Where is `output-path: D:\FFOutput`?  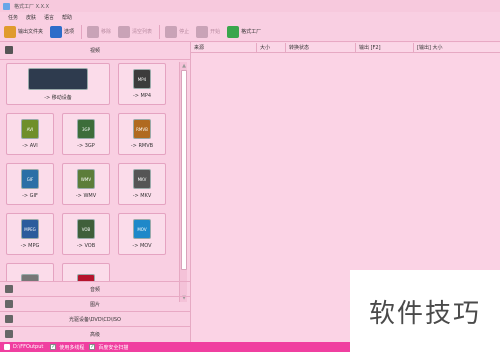
output-path: D:\FFOutput is located at coordinates (28, 347).